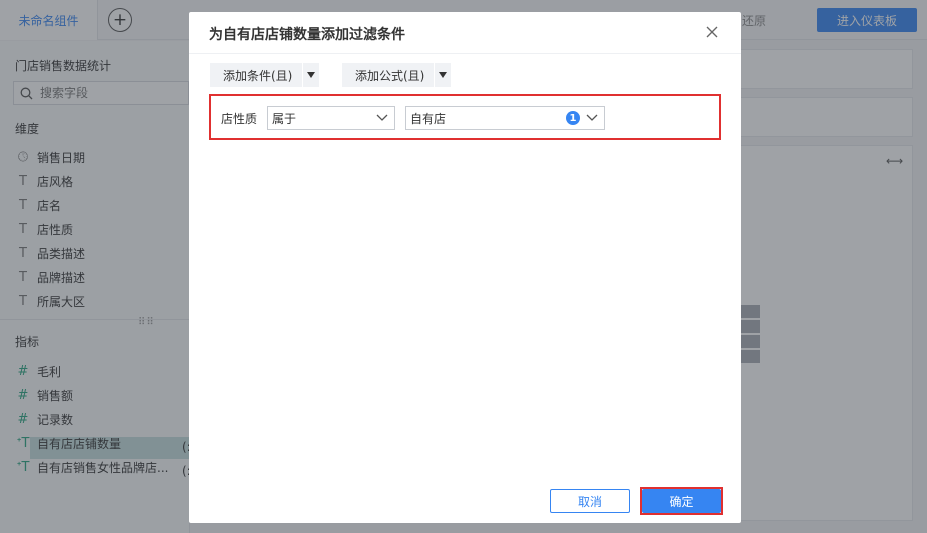  I want to click on add-condition-dropdown, so click(310, 75).